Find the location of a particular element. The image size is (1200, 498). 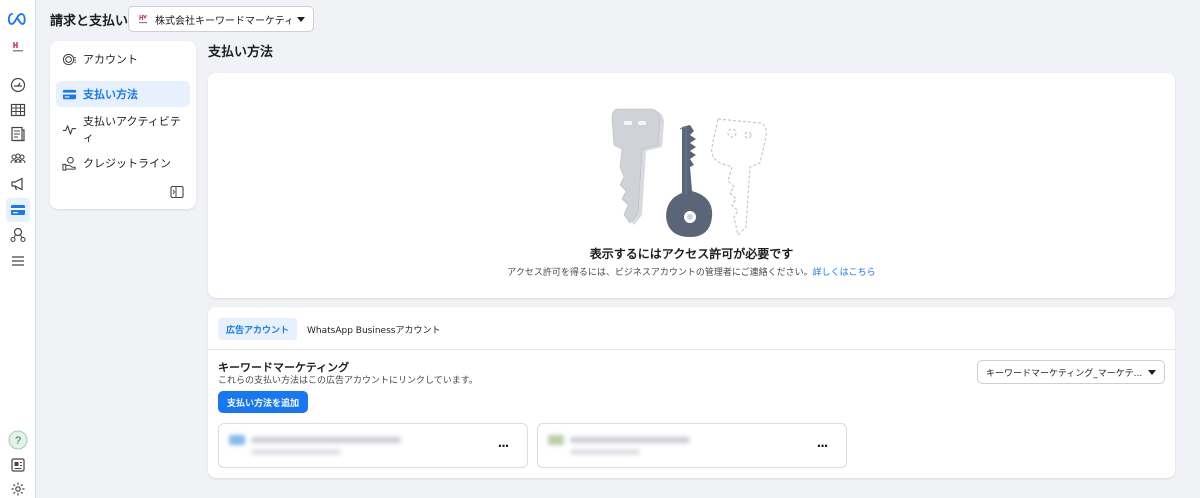

sidenav-item-credit-line: クレジットライン is located at coordinates (123, 163).